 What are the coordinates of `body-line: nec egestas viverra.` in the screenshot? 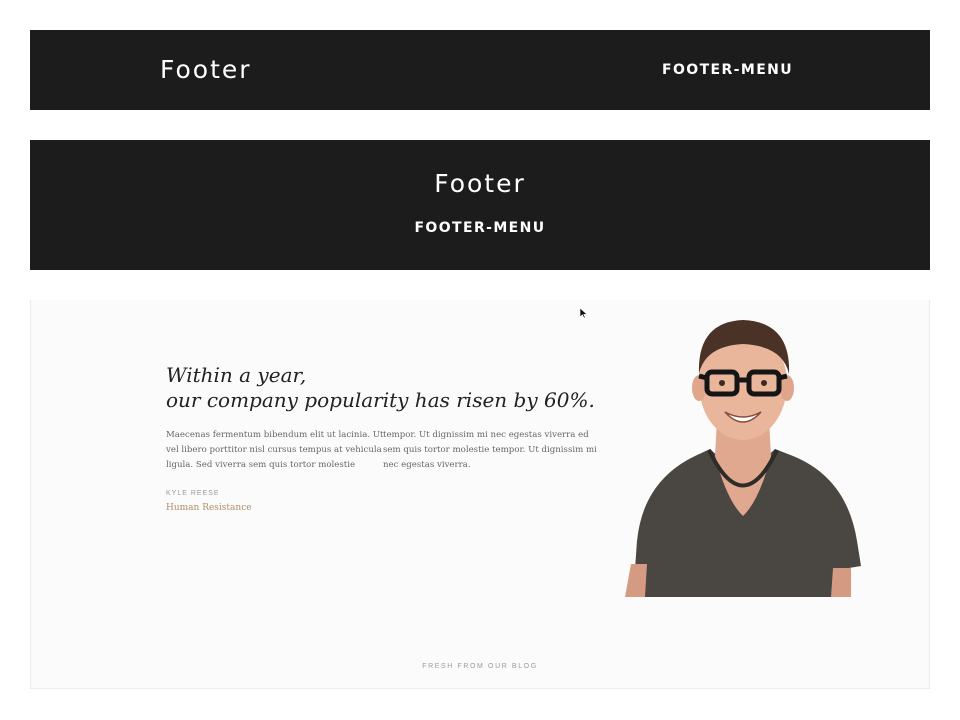 It's located at (427, 465).